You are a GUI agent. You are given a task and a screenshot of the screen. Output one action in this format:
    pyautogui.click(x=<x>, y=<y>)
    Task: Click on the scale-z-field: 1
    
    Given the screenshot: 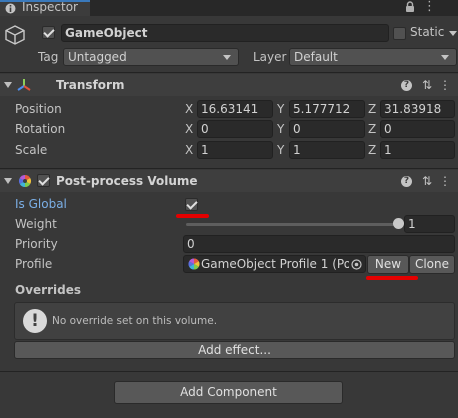 What is the action you would take?
    pyautogui.click(x=417, y=150)
    